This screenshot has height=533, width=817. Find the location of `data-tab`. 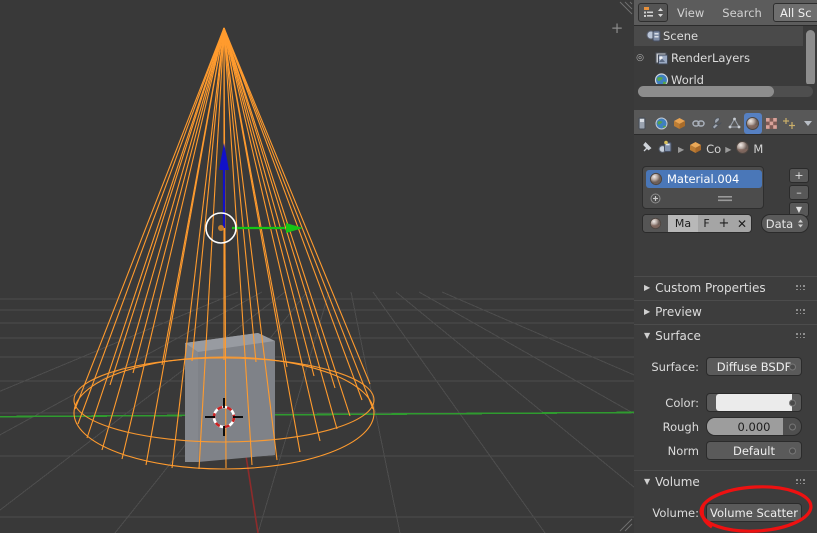

data-tab is located at coordinates (734, 123).